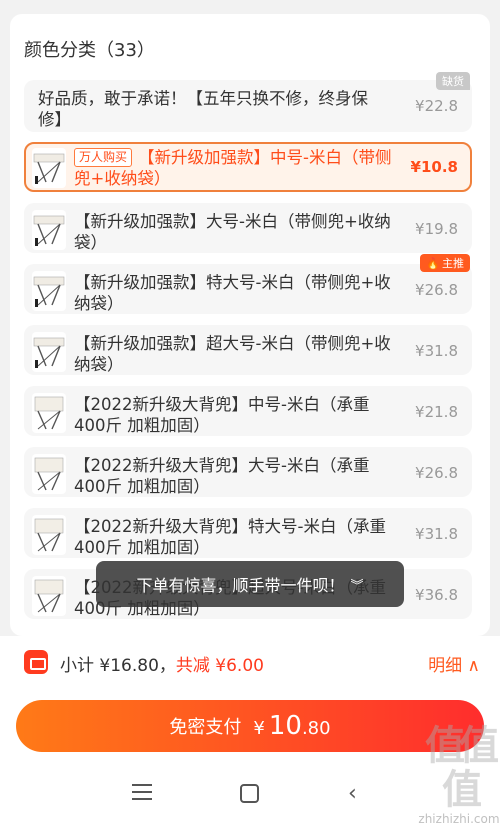 Image resolution: width=500 pixels, height=824 pixels. What do you see at coordinates (285, 726) in the screenshot?
I see `pay-amount-int: 10` at bounding box center [285, 726].